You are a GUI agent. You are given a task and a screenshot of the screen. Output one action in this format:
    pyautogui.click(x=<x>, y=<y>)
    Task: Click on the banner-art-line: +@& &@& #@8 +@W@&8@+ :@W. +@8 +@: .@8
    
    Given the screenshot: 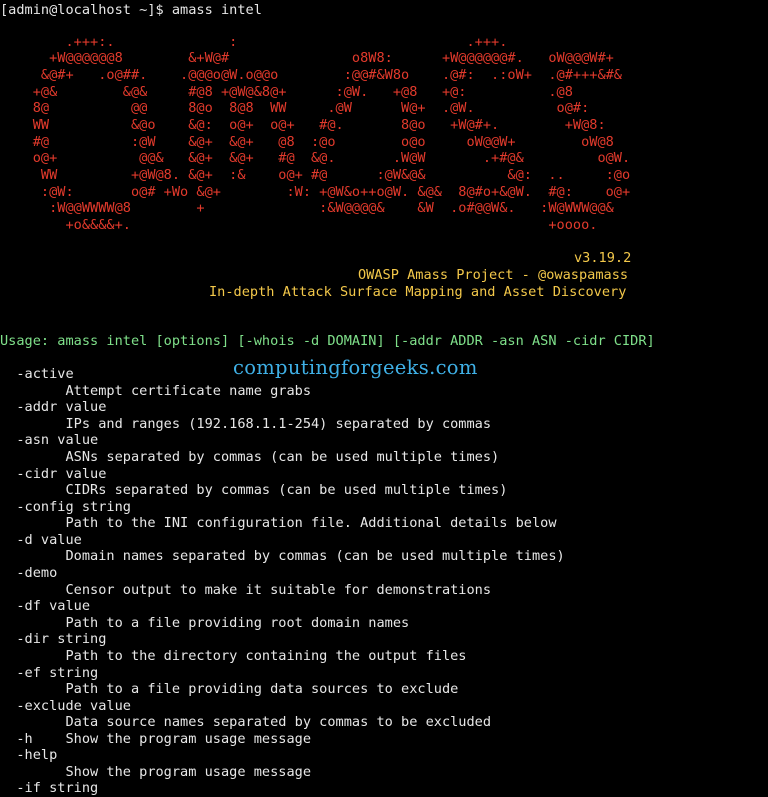 What is the action you would take?
    pyautogui.click(x=286, y=92)
    